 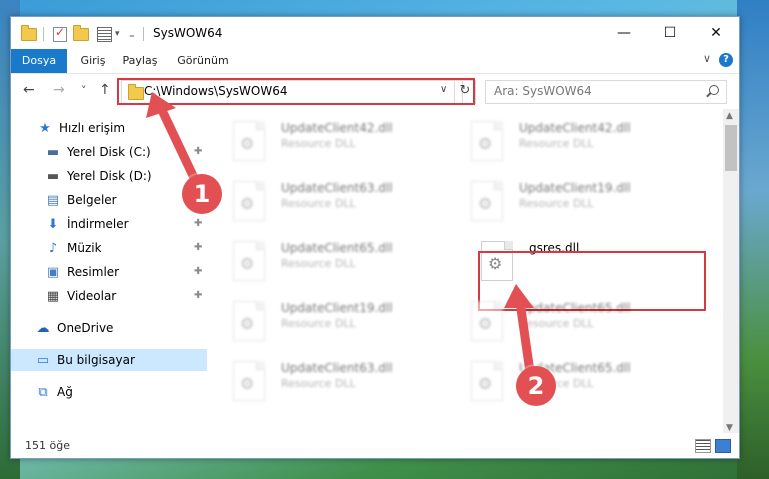 I want to click on file-name: UpdateClient42.dll, so click(x=575, y=128).